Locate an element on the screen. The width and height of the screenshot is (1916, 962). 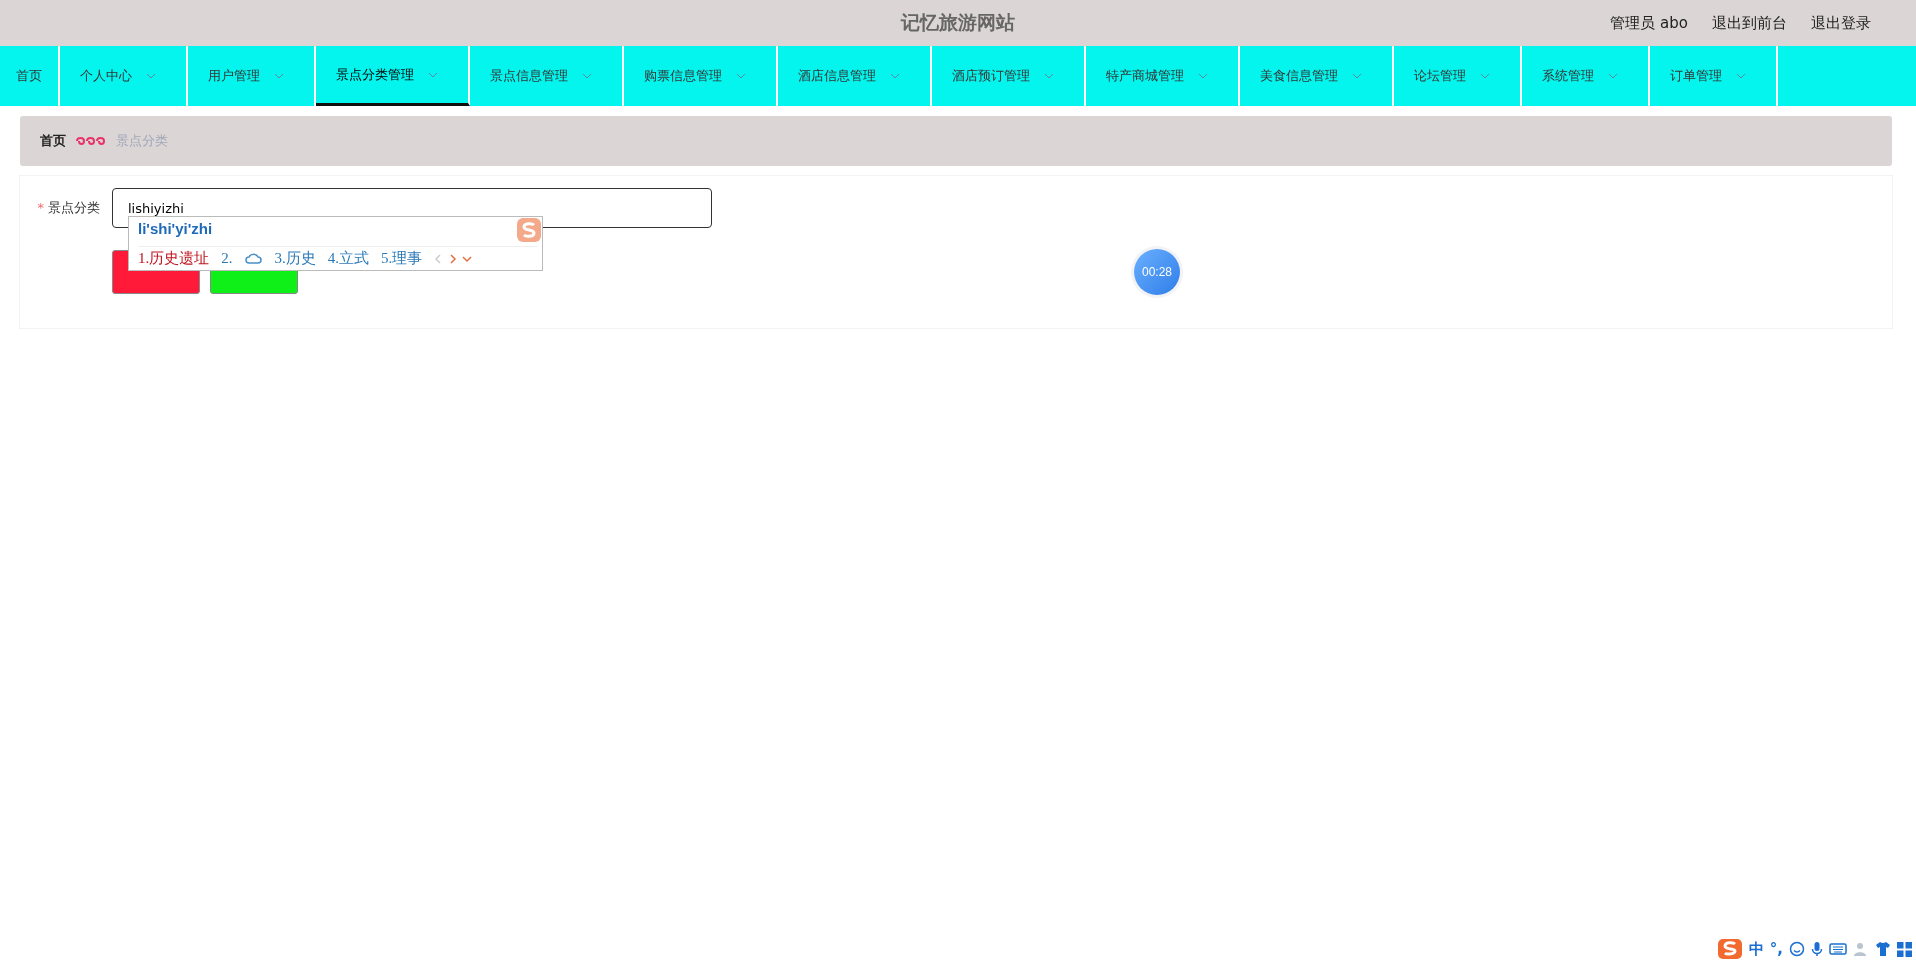
header-link: 退出到前台 is located at coordinates (1749, 23).